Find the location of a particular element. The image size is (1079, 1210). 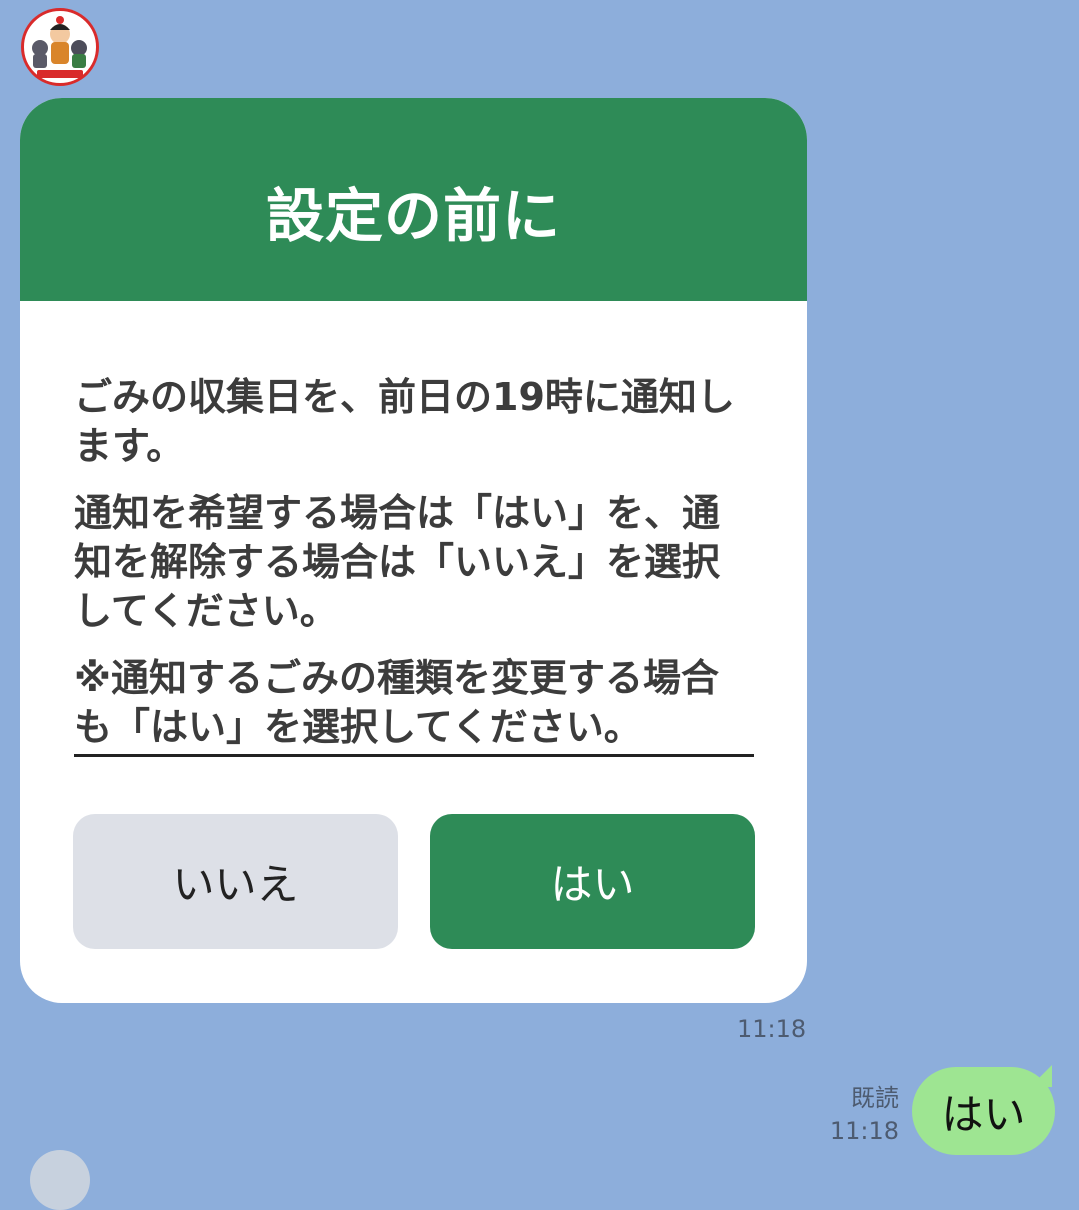

partial-avatar is located at coordinates (60, 1180).